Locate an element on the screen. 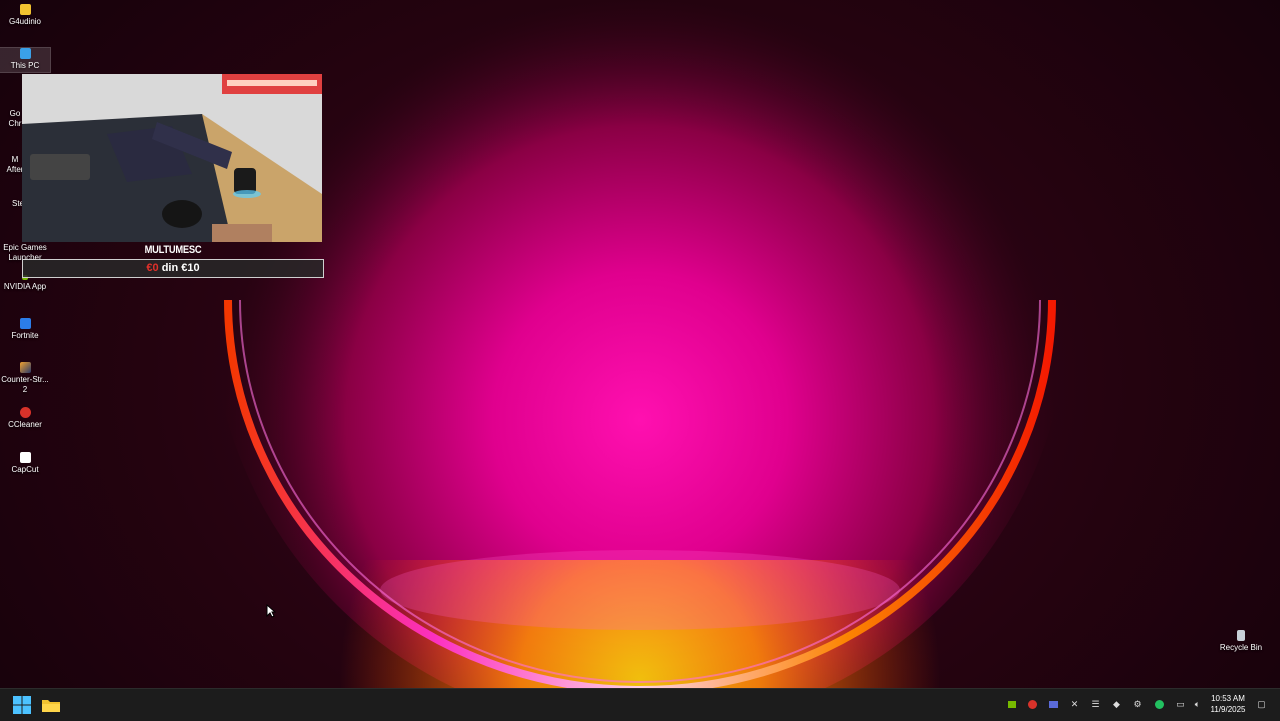  widget-title: MULTUMESC is located at coordinates (173, 250).